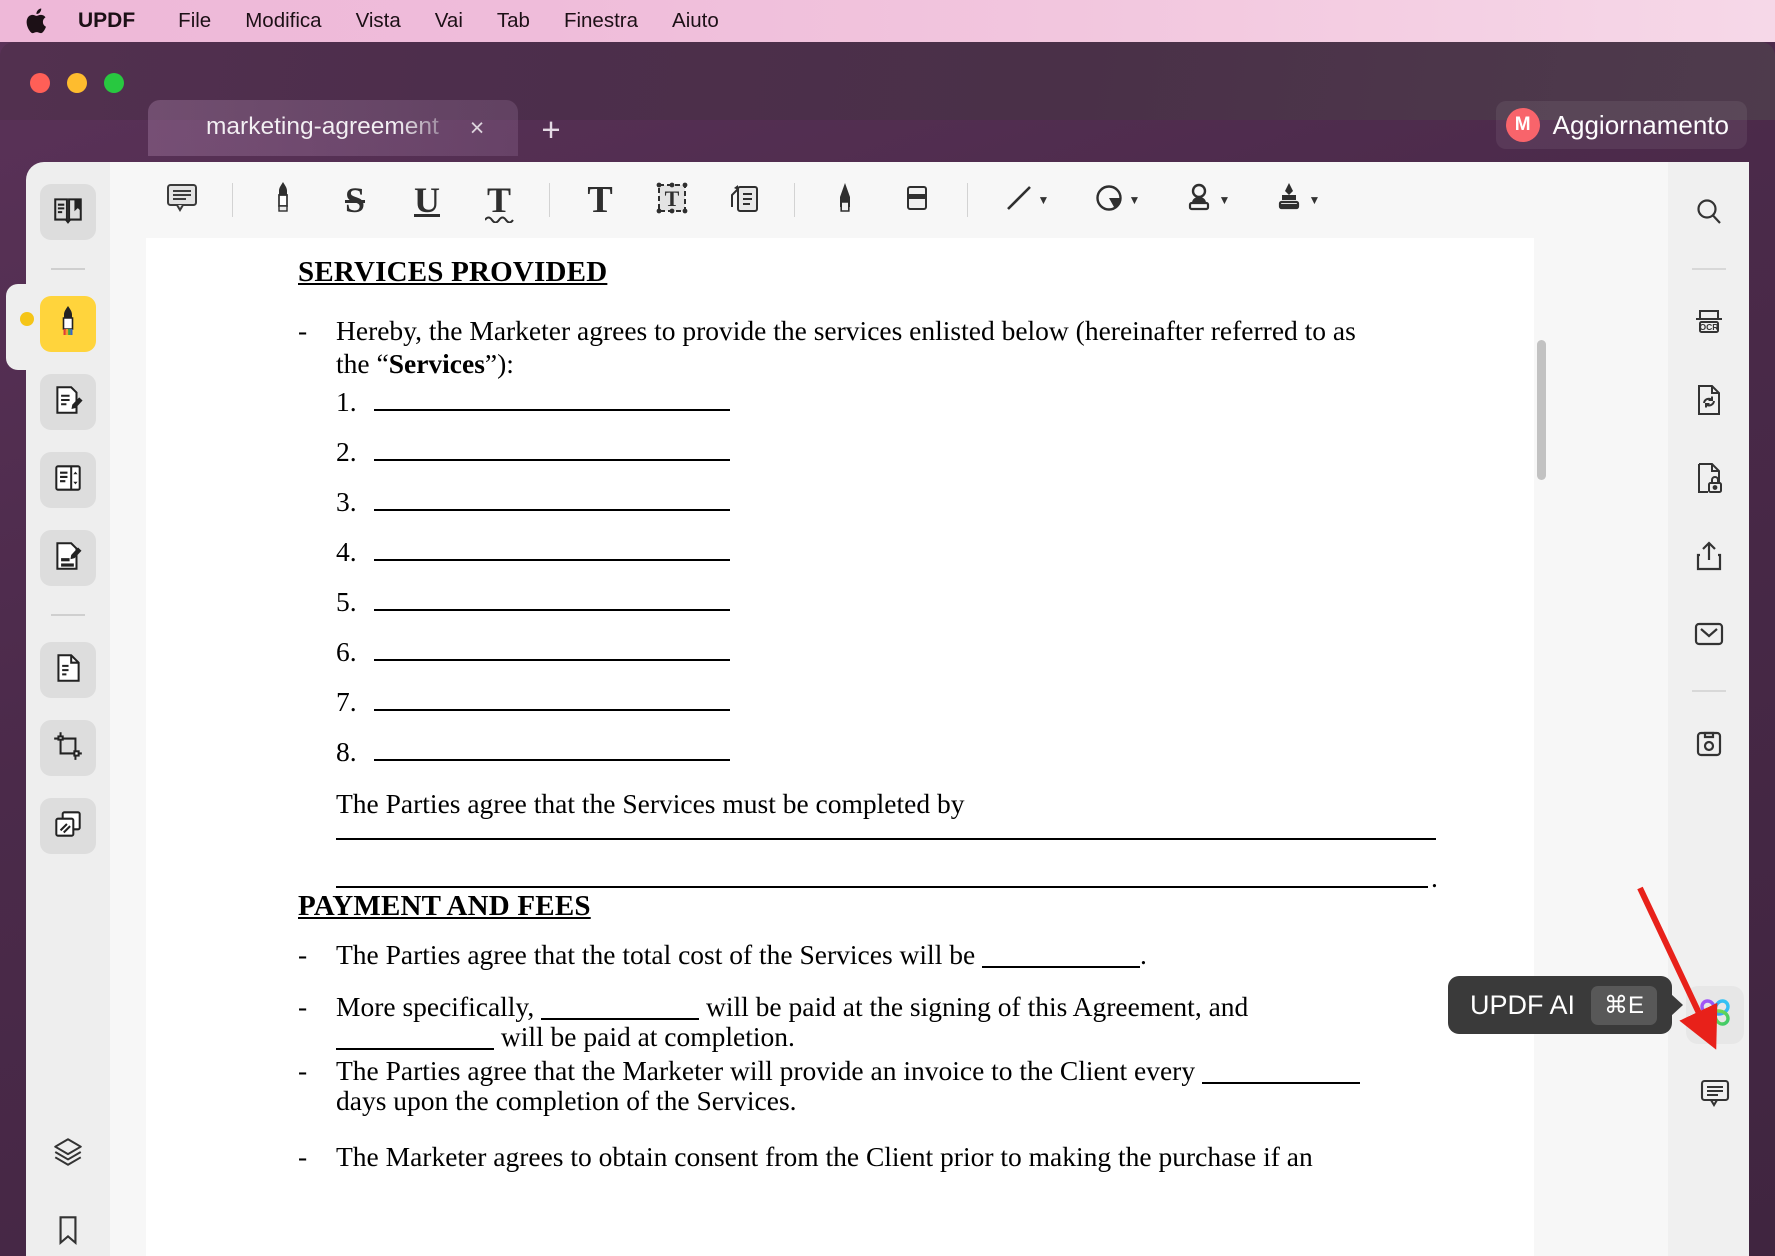  I want to click on svg-text: OCR, so click(1708, 327).